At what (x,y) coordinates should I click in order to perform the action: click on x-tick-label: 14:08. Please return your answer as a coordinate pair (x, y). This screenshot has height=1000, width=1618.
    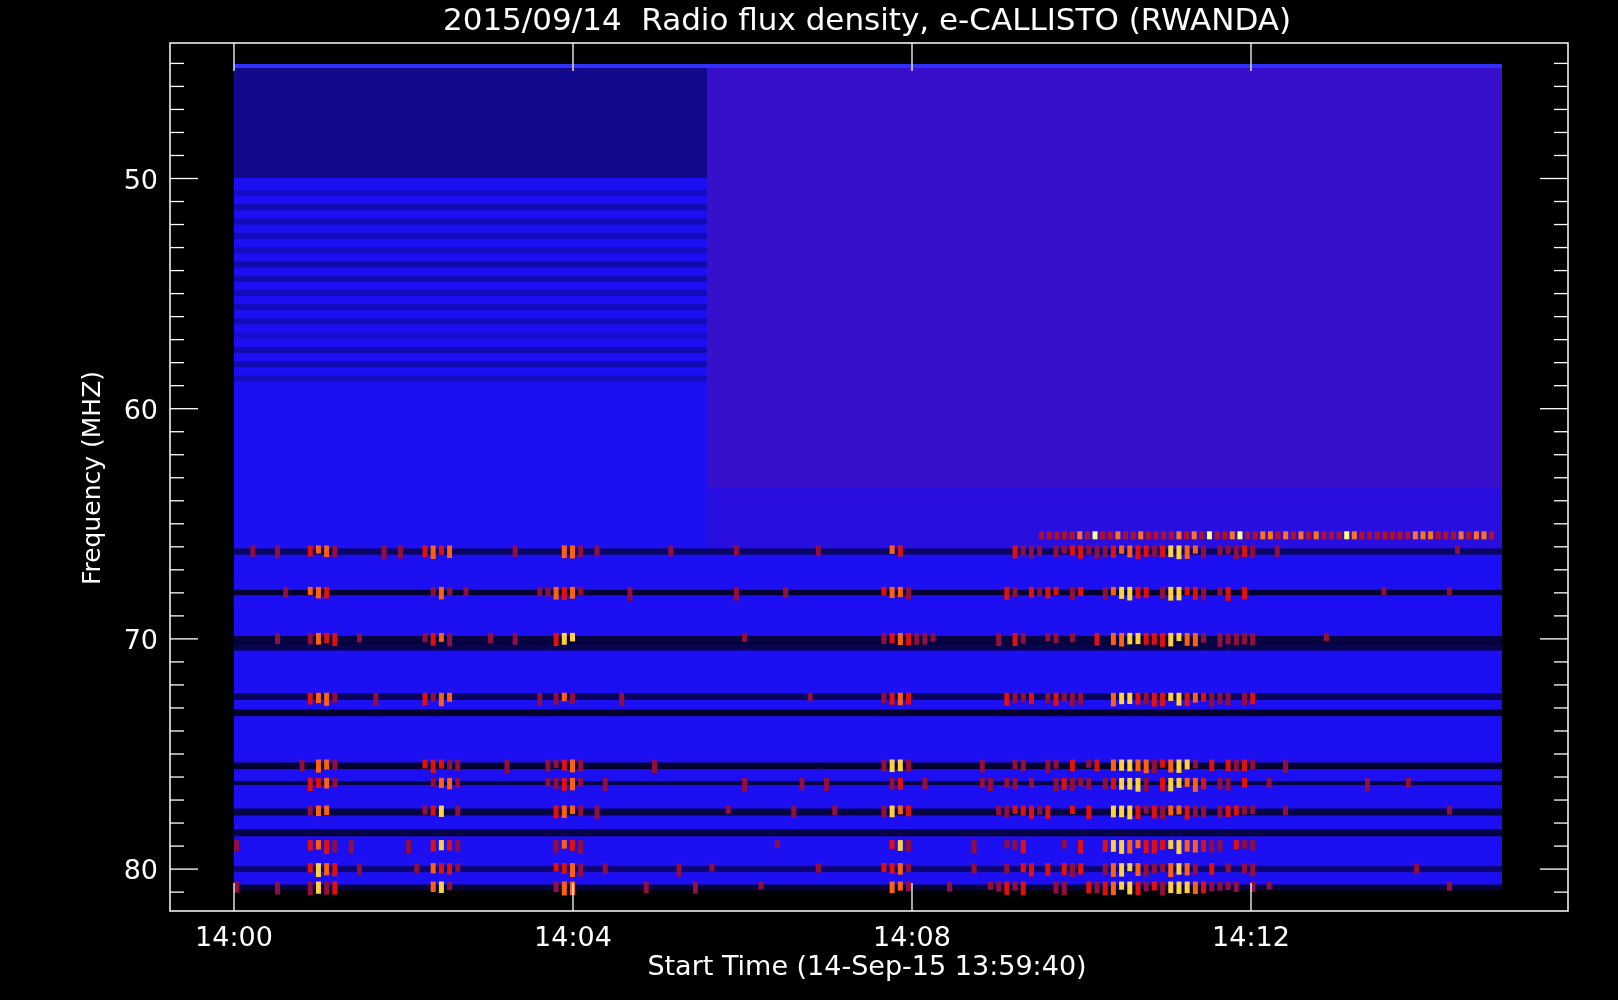
    Looking at the image, I should click on (912, 936).